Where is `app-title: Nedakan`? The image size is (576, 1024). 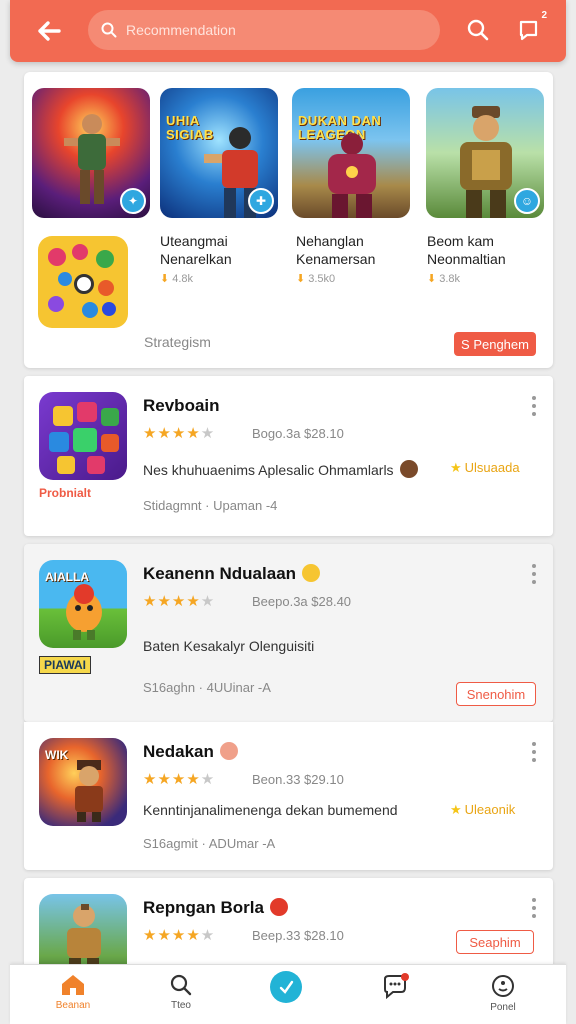
app-title: Nedakan is located at coordinates (190, 752).